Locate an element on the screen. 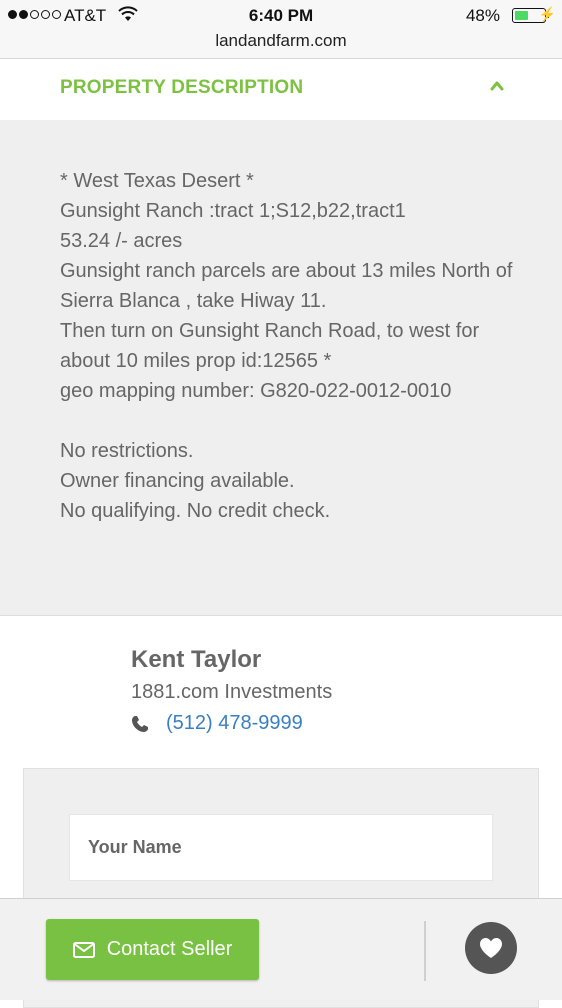 The image size is (562, 1008). phone-icon is located at coordinates (140, 724).